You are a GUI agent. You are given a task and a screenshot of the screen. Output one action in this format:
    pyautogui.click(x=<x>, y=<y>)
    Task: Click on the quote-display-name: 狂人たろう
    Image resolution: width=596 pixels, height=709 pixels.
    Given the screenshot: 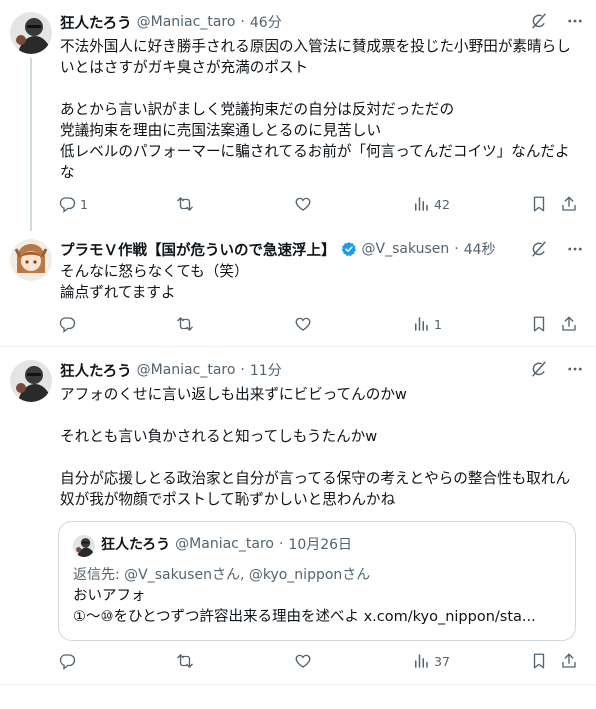 What is the action you would take?
    pyautogui.click(x=136, y=545)
    